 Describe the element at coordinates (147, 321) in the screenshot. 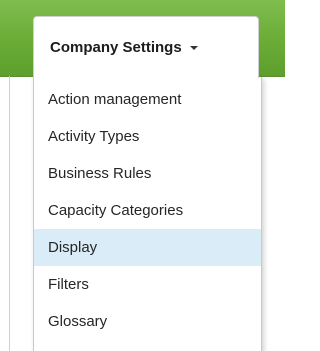

I see `menu-item-glossary: Glossary` at that location.